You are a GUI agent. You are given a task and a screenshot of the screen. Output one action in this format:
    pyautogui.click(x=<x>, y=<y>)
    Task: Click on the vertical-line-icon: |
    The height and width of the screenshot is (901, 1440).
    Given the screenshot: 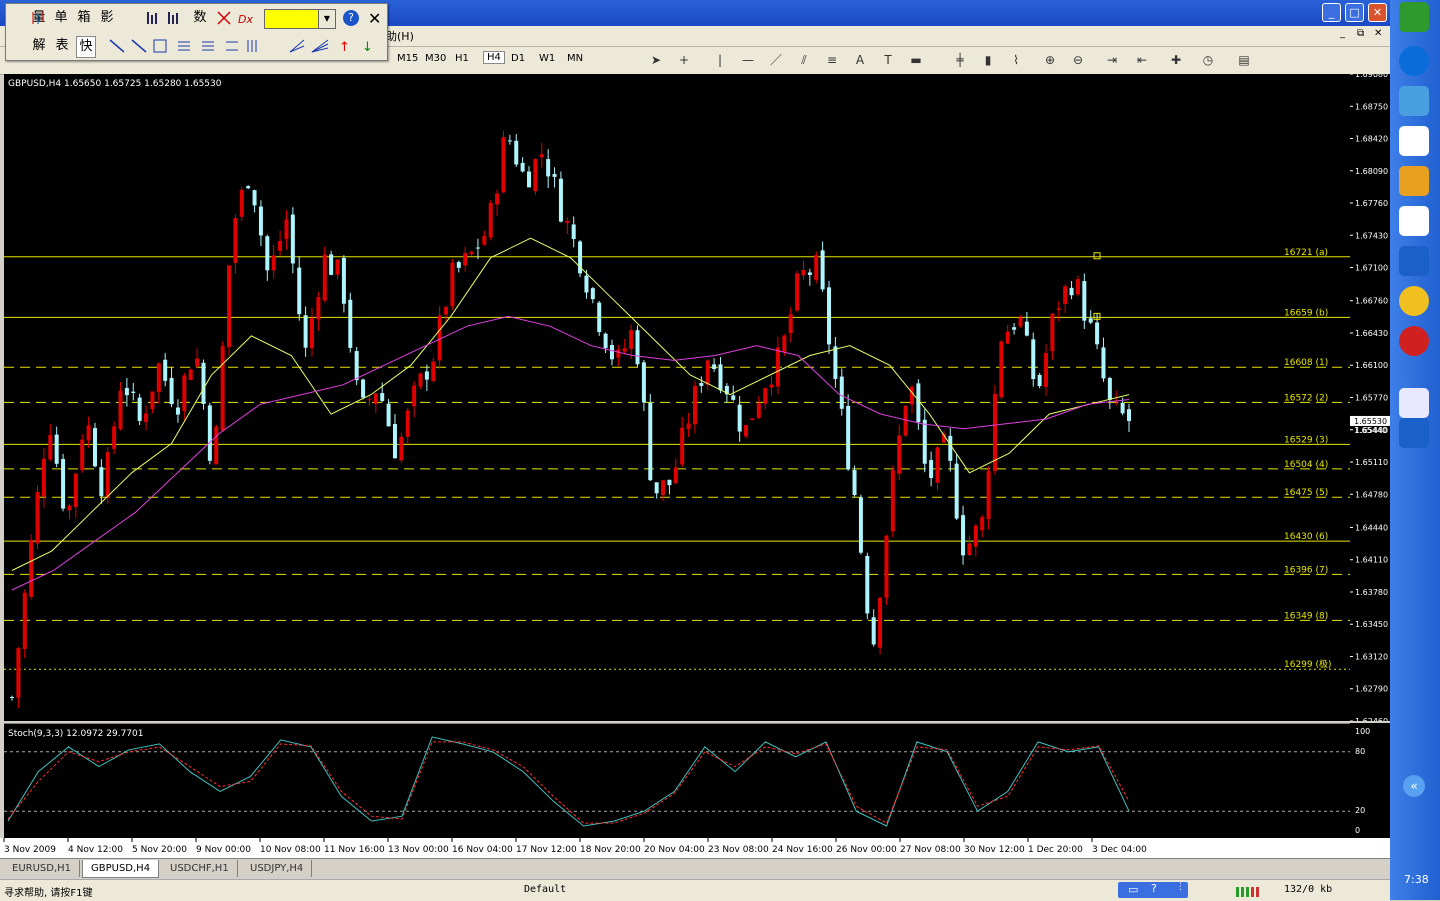 What is the action you would take?
    pyautogui.click(x=720, y=60)
    